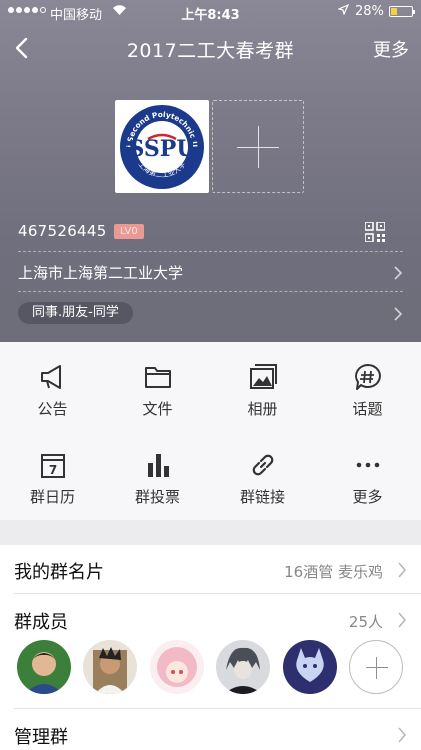 The image size is (421, 750). I want to click on plus-icon, so click(377, 667).